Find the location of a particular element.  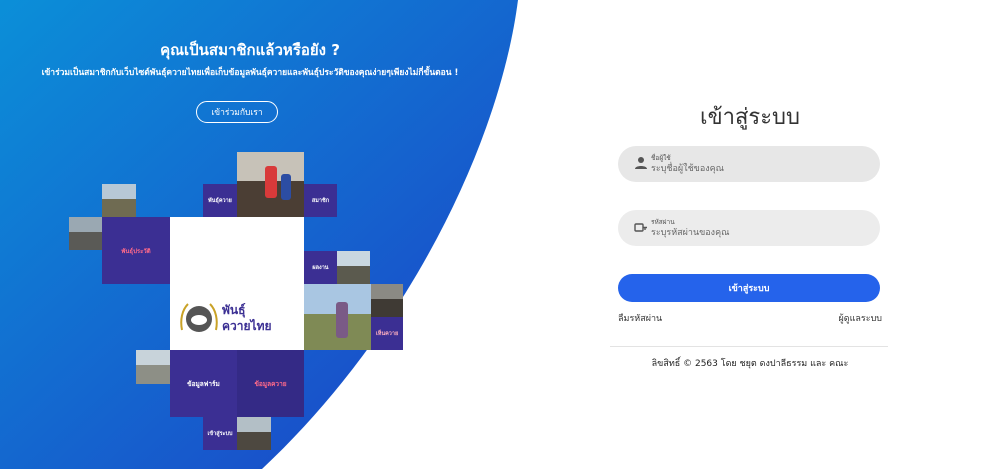

photo-tile-farmer is located at coordinates (337, 317).